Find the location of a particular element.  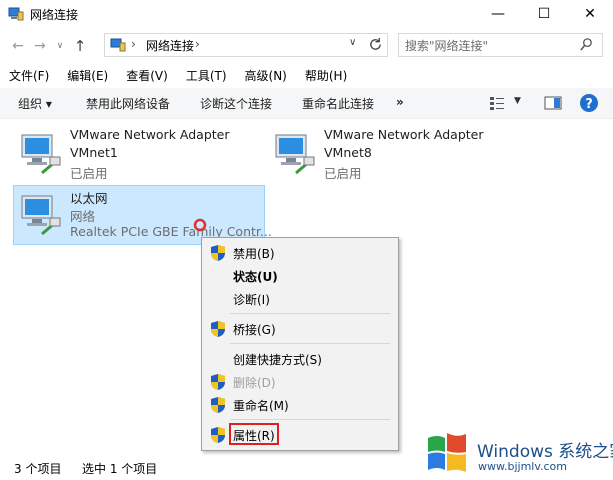

highlight-box is located at coordinates (254, 434).